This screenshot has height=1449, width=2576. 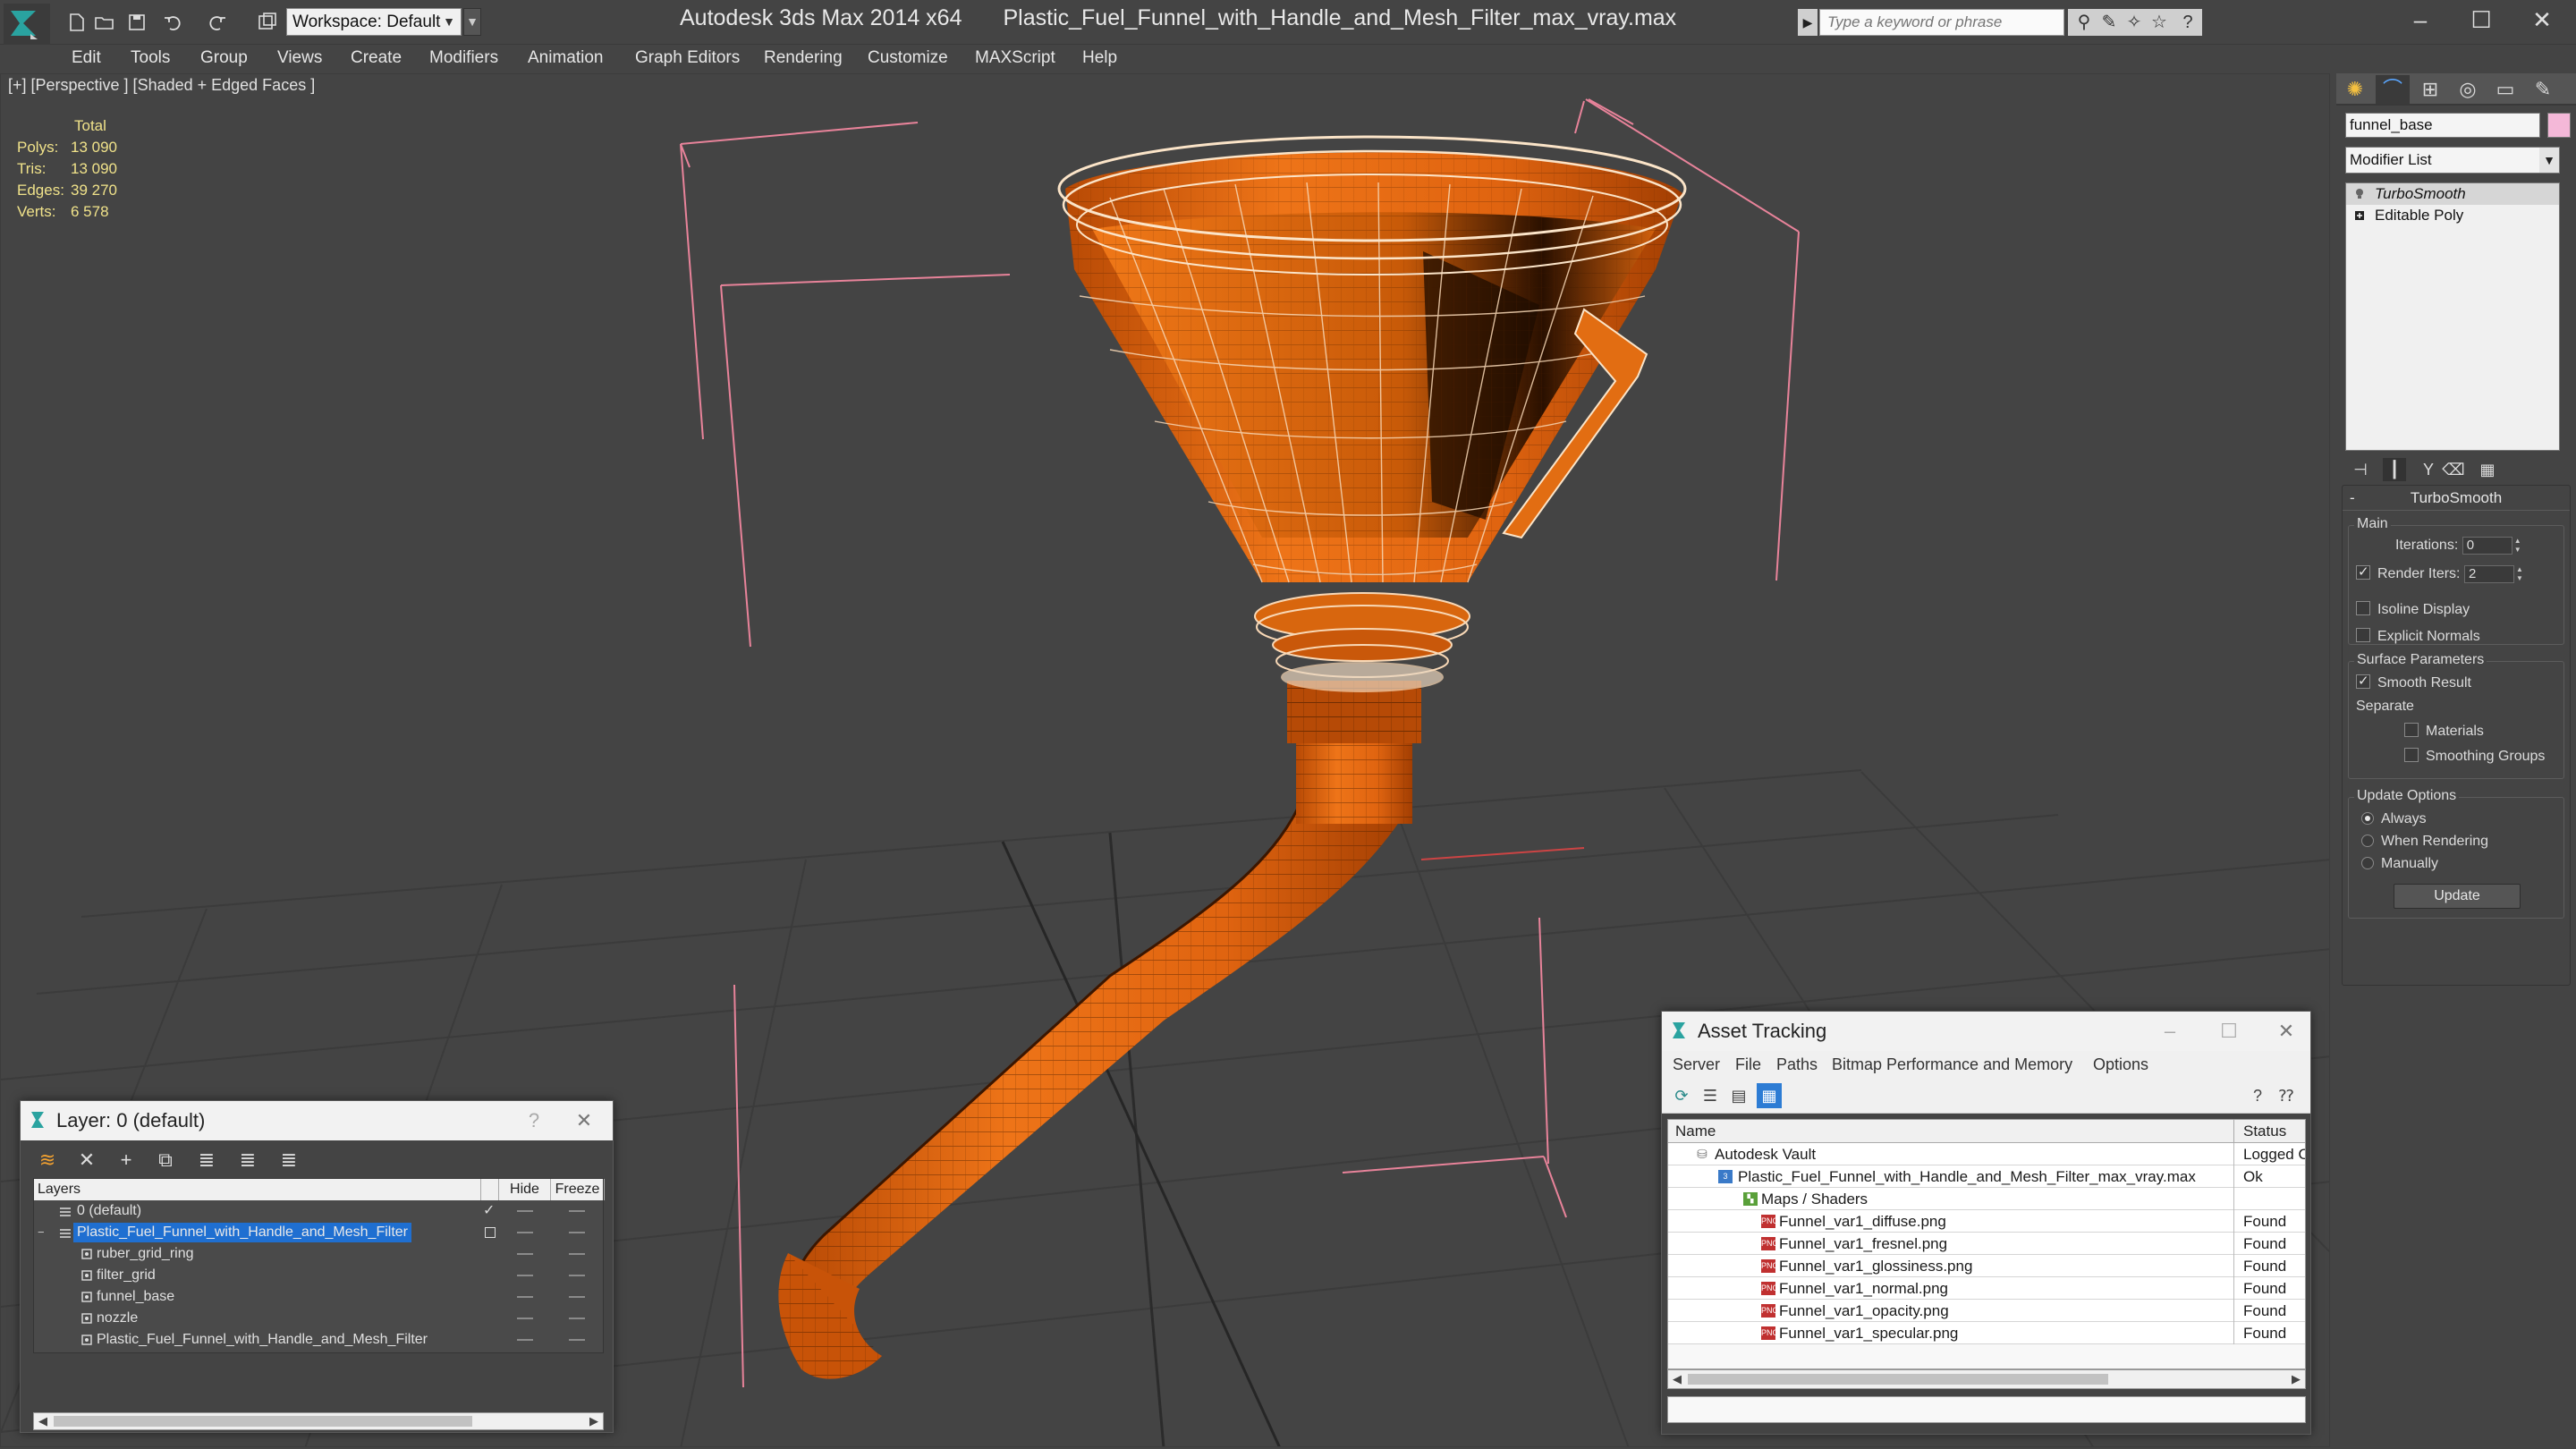 I want to click on isoline-row: Isoline Display, so click(x=2413, y=610).